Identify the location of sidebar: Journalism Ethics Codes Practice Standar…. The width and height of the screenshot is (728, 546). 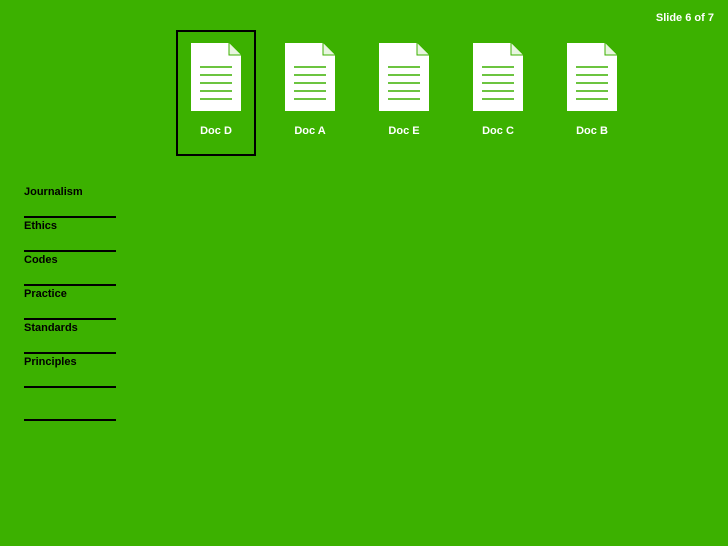
(70, 302).